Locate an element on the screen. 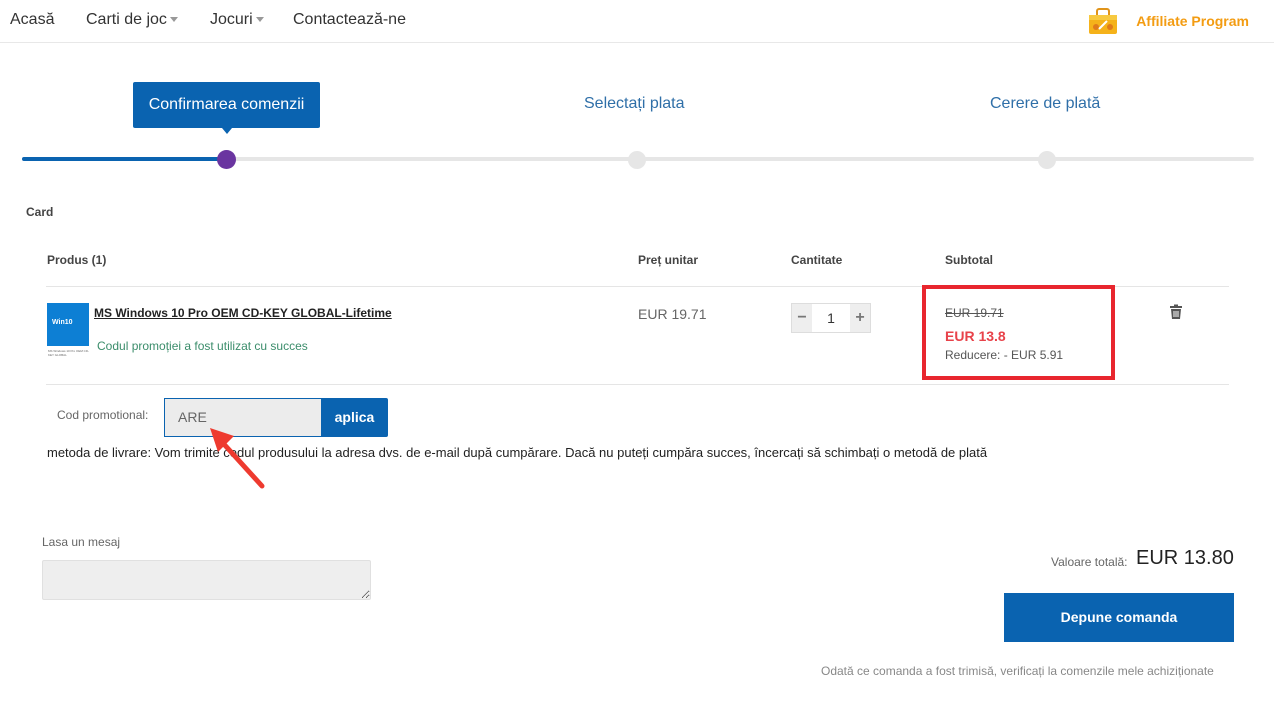 Image resolution: width=1274 pixels, height=719 pixels. cart-title: Card is located at coordinates (40, 212).